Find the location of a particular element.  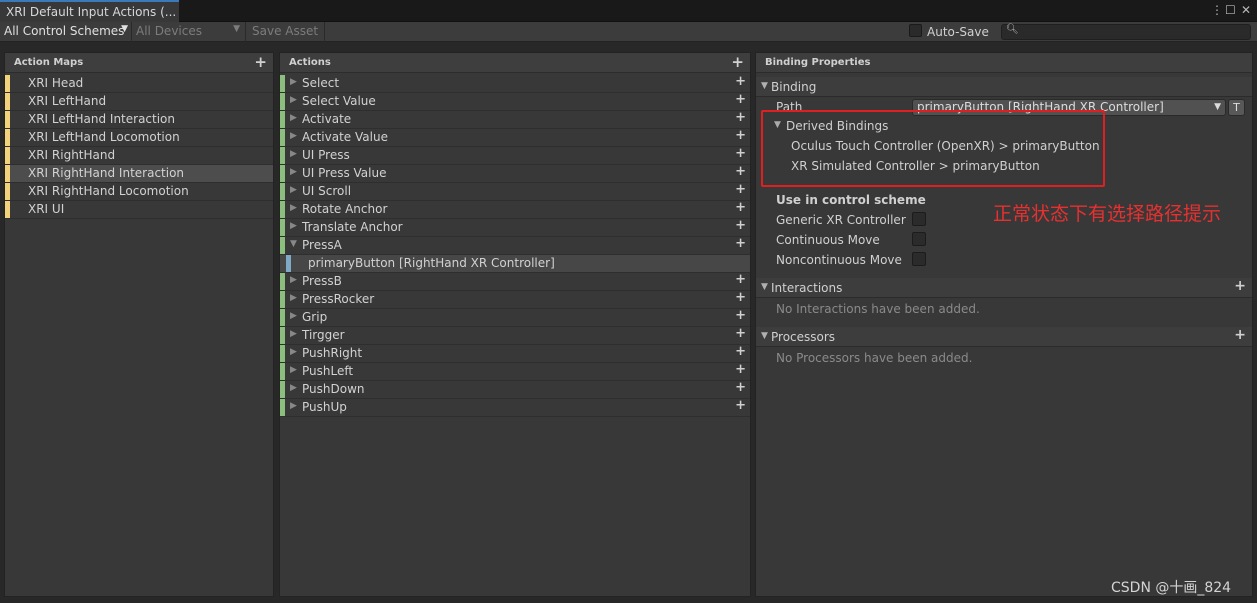

action-item: ▶ + UI Press is located at coordinates (515, 155).